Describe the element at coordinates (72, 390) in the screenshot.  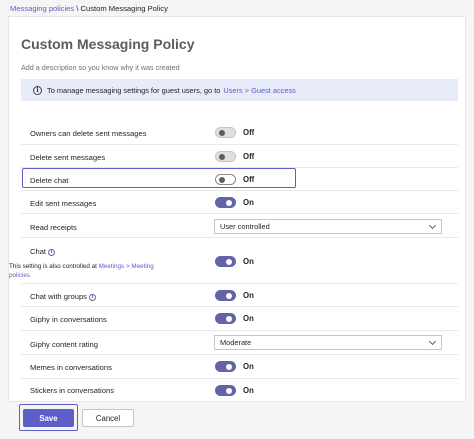
I see `setting-label: Stickers in conversations` at that location.